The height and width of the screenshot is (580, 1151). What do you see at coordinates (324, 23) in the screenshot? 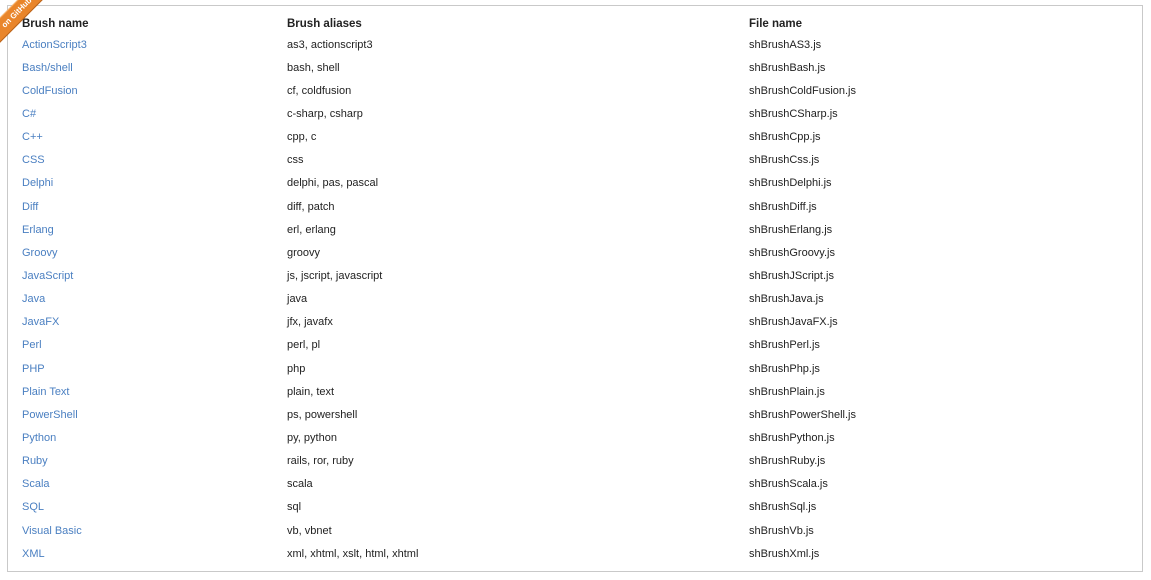
I see `header-brush-aliases: Brush aliases` at bounding box center [324, 23].